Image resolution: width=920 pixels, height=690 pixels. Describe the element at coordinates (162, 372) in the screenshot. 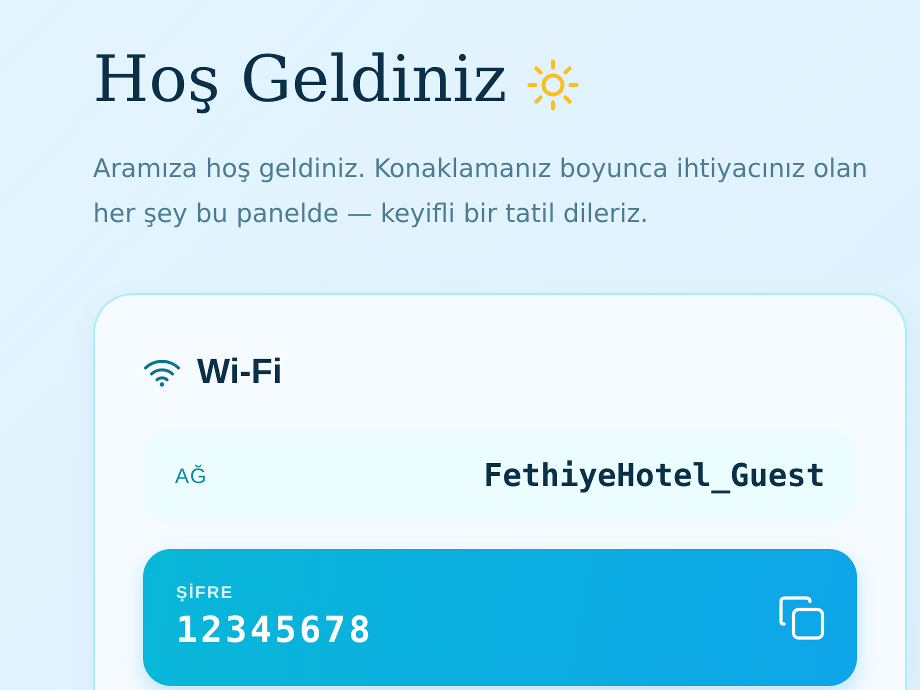

I see `wifi-icon` at that location.